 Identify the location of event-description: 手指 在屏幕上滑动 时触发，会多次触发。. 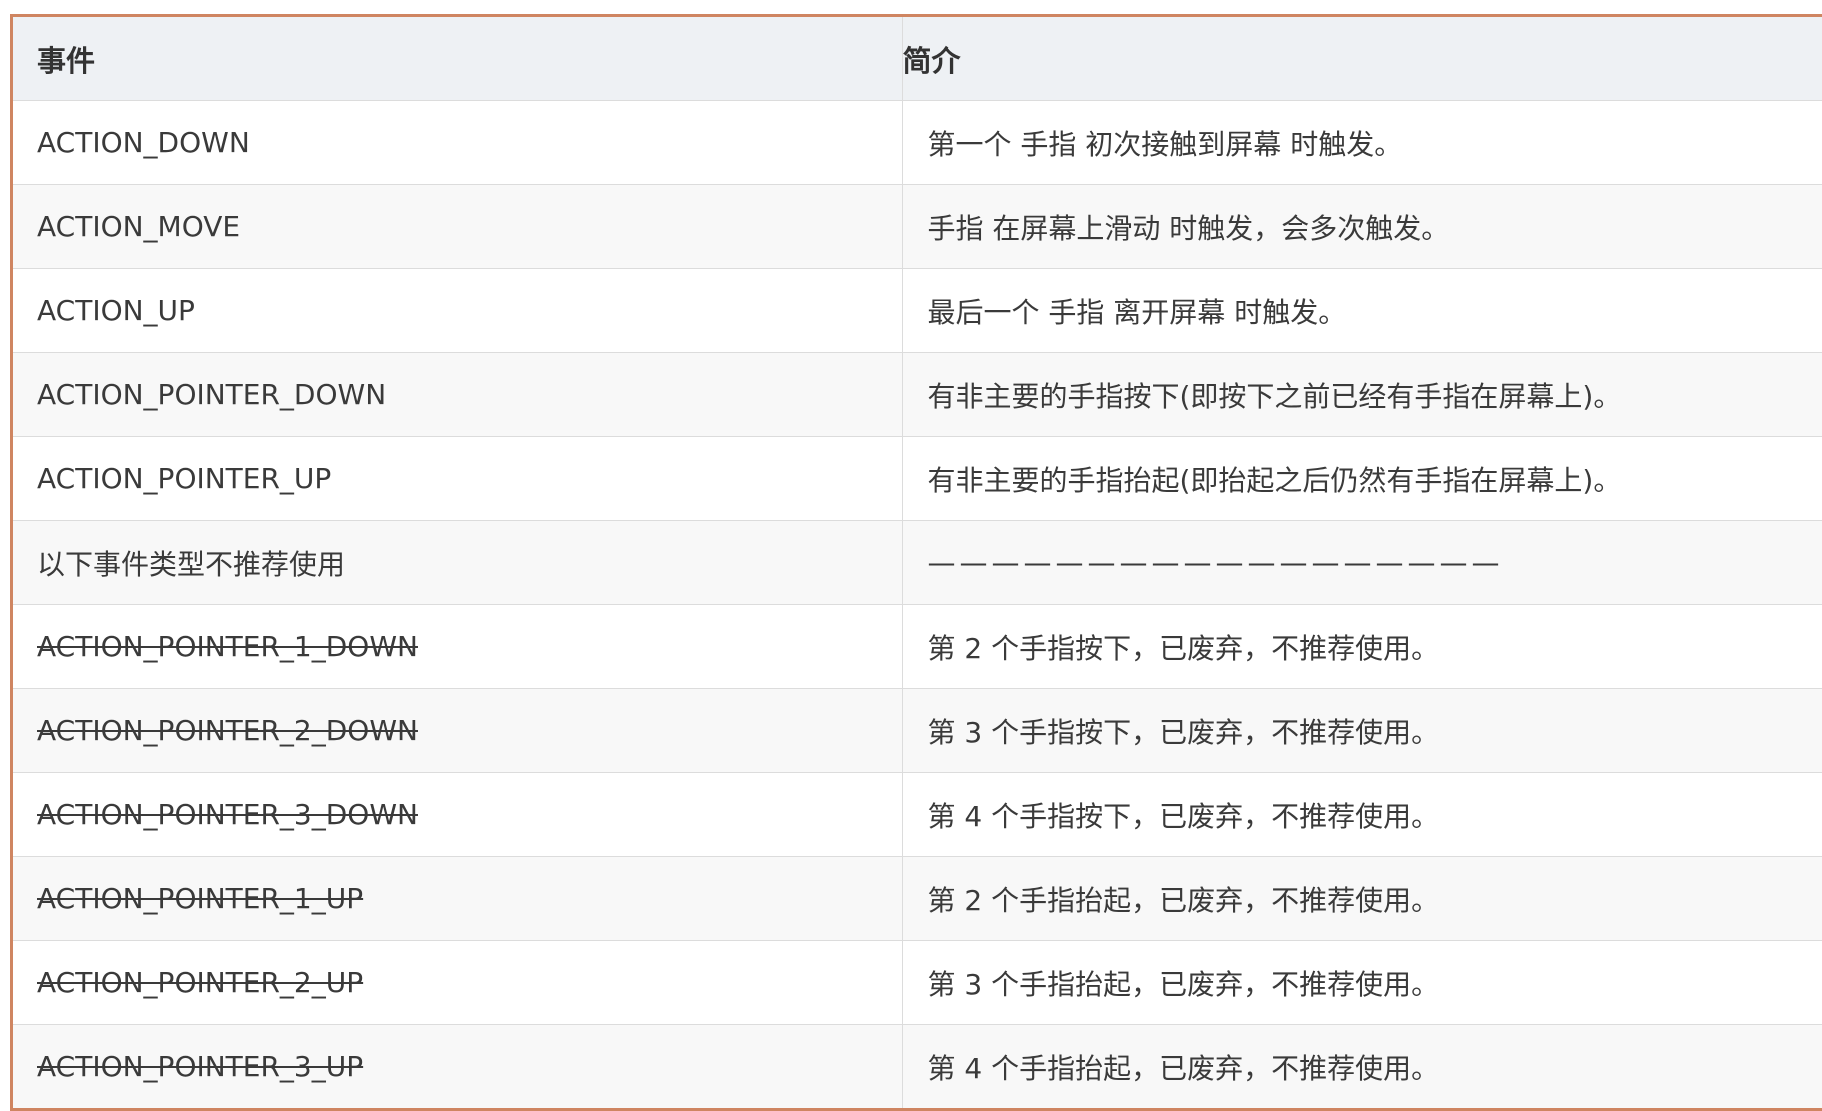
(1362, 226).